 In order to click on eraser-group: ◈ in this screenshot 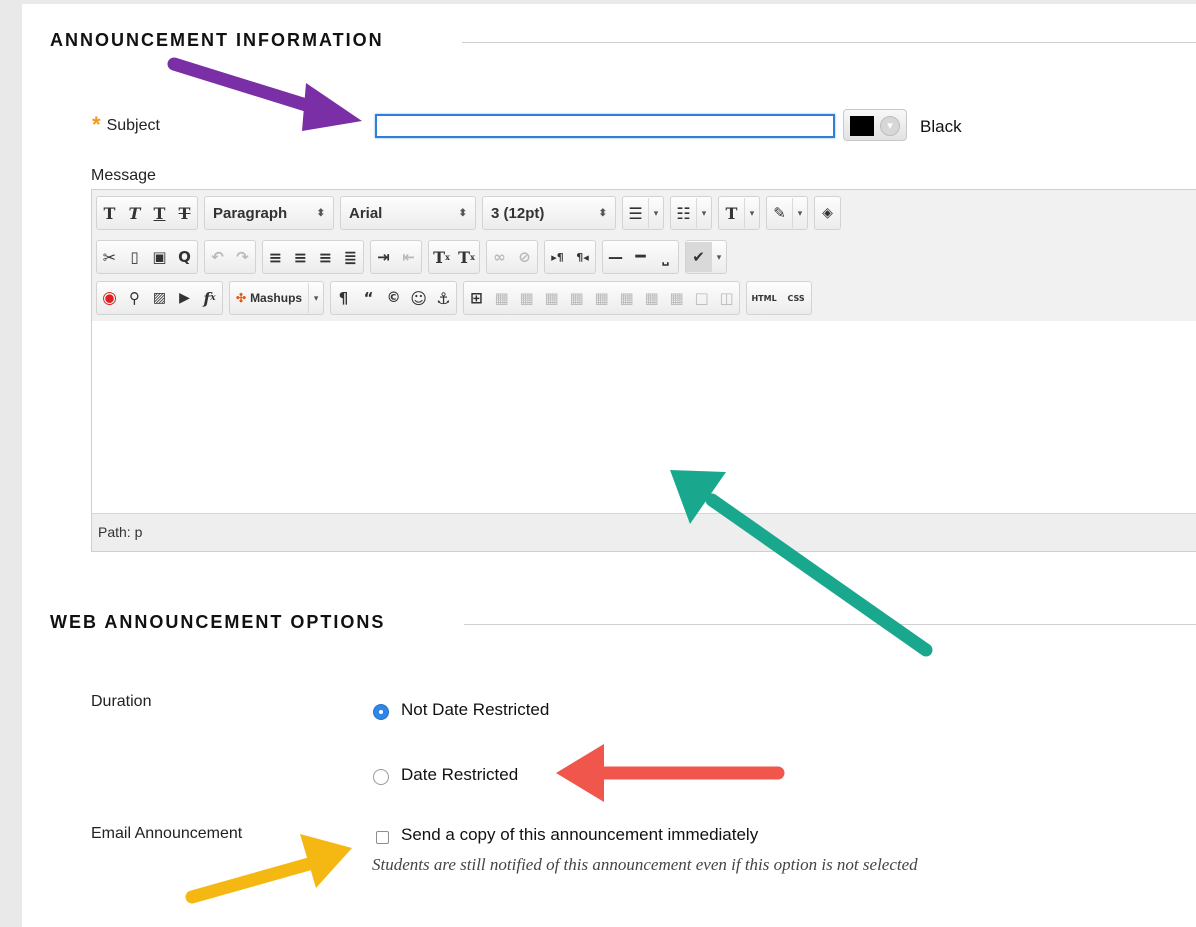, I will do `click(827, 213)`.